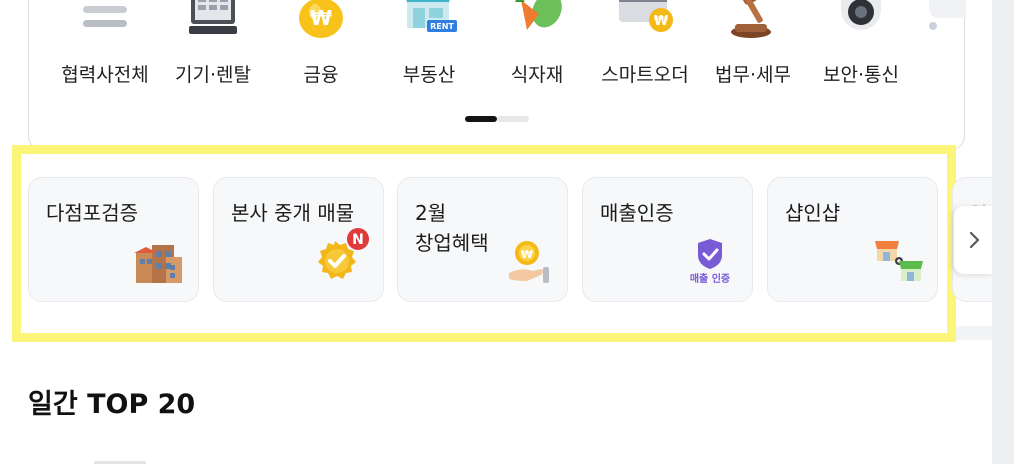 The width and height of the screenshot is (1014, 464). What do you see at coordinates (481, 119) in the screenshot?
I see `pager-dot-active` at bounding box center [481, 119].